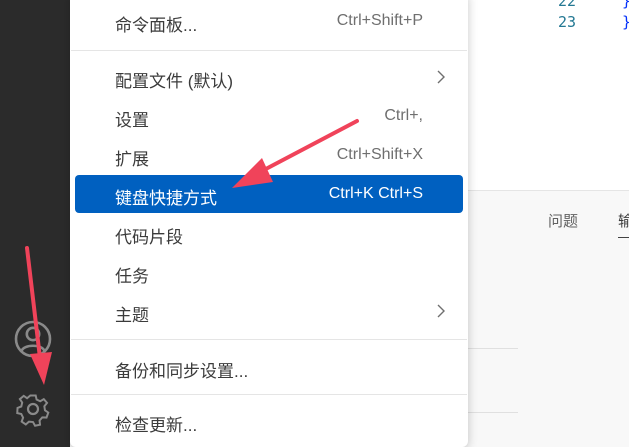 Image resolution: width=629 pixels, height=447 pixels. I want to click on line-number: 23, so click(567, 22).